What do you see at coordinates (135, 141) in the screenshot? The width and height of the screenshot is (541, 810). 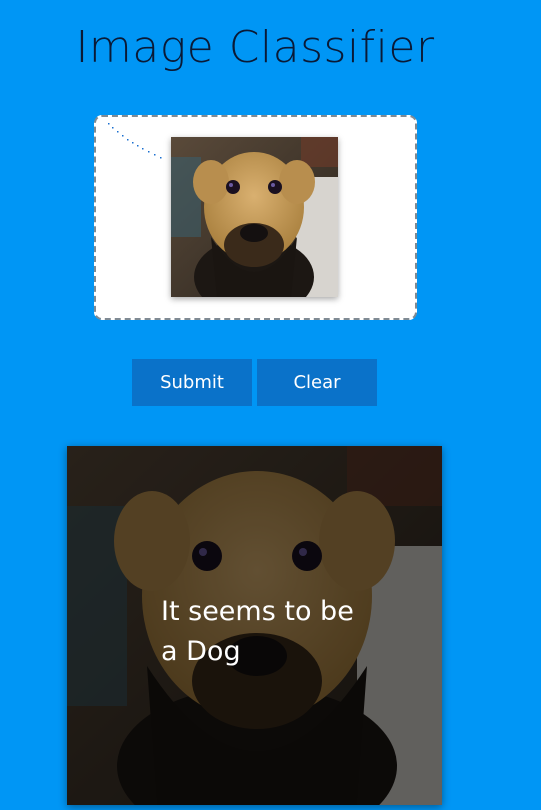 I see `drag-cursor-icon` at bounding box center [135, 141].